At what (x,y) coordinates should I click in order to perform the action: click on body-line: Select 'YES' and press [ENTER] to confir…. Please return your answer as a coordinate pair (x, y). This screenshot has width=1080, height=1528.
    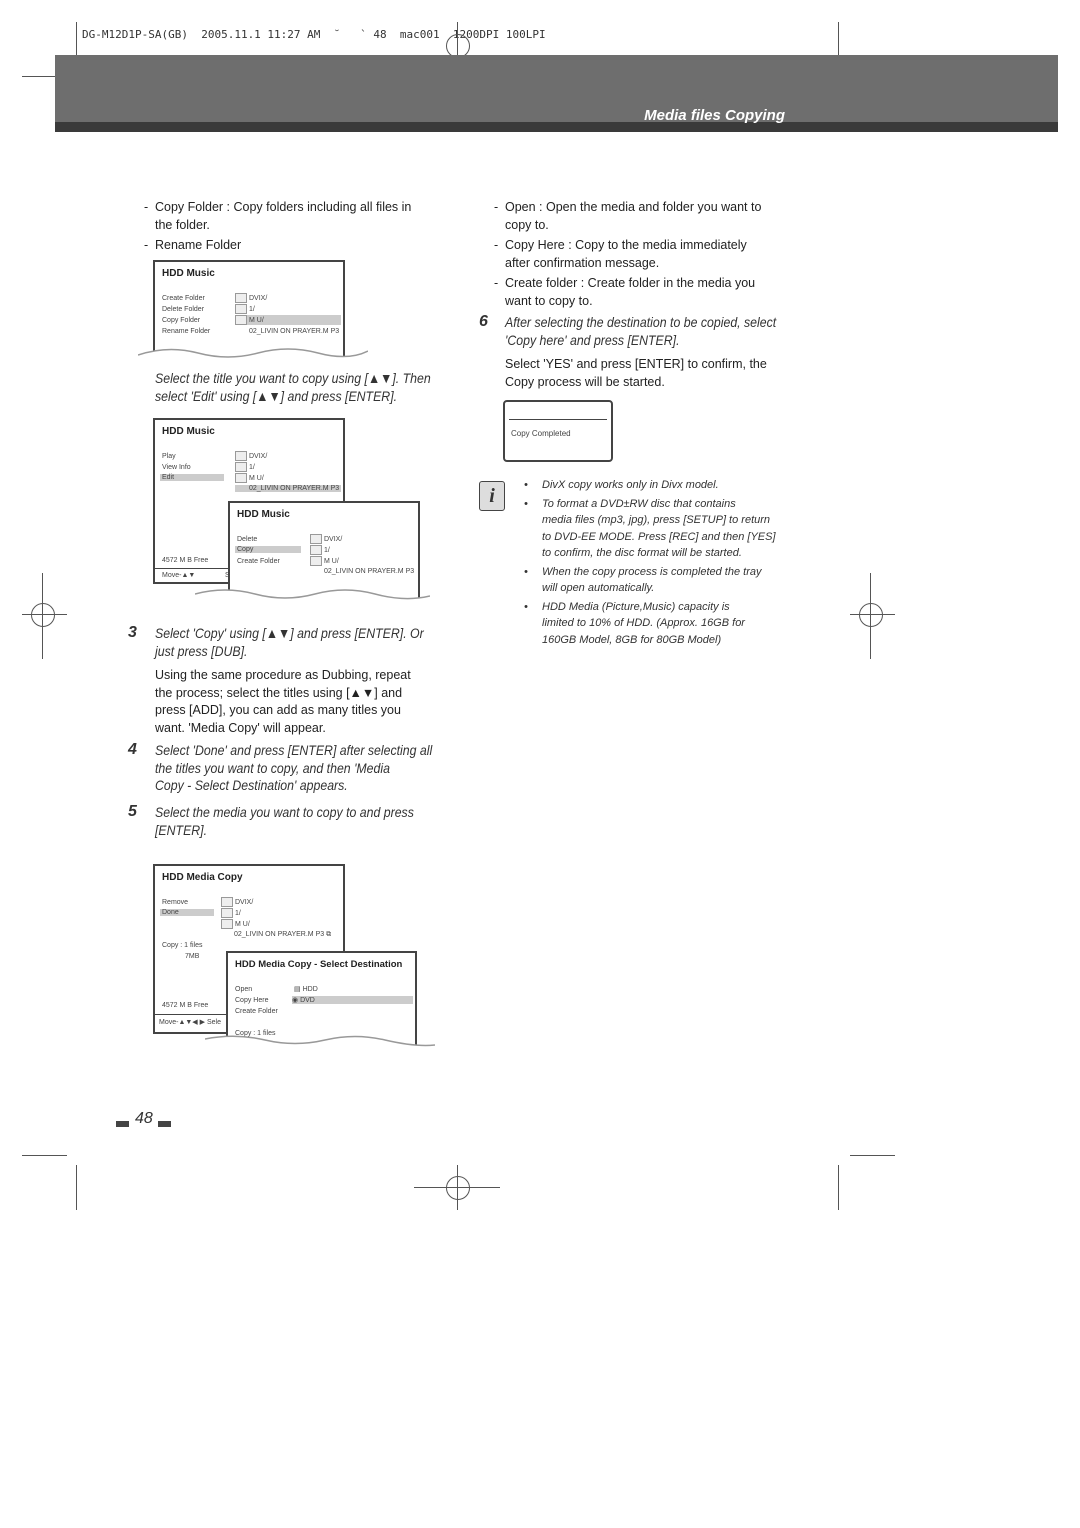
    Looking at the image, I should click on (636, 364).